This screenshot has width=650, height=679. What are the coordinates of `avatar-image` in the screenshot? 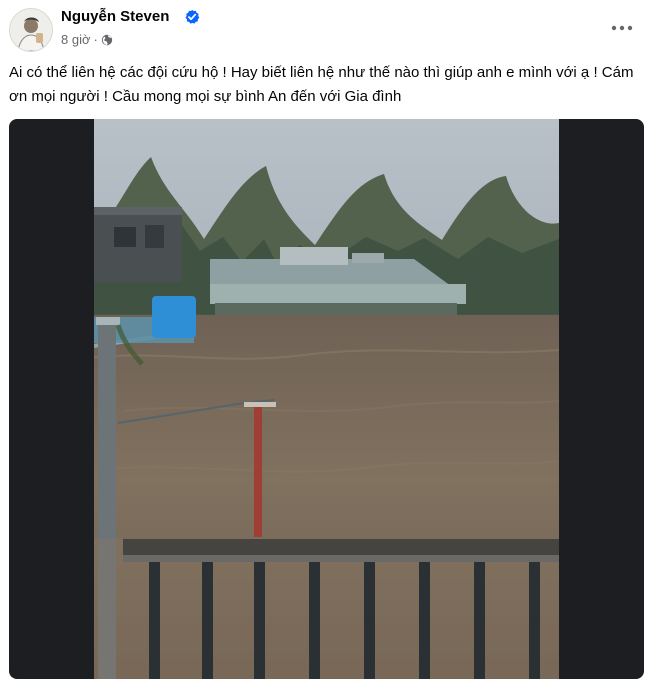 It's located at (31, 30).